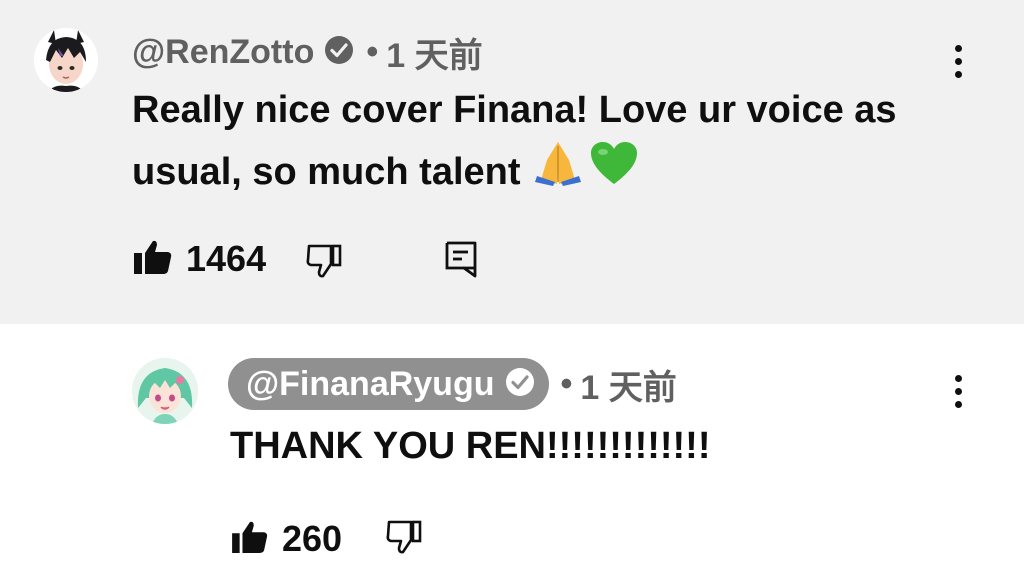  I want to click on like-count: 260, so click(312, 538).